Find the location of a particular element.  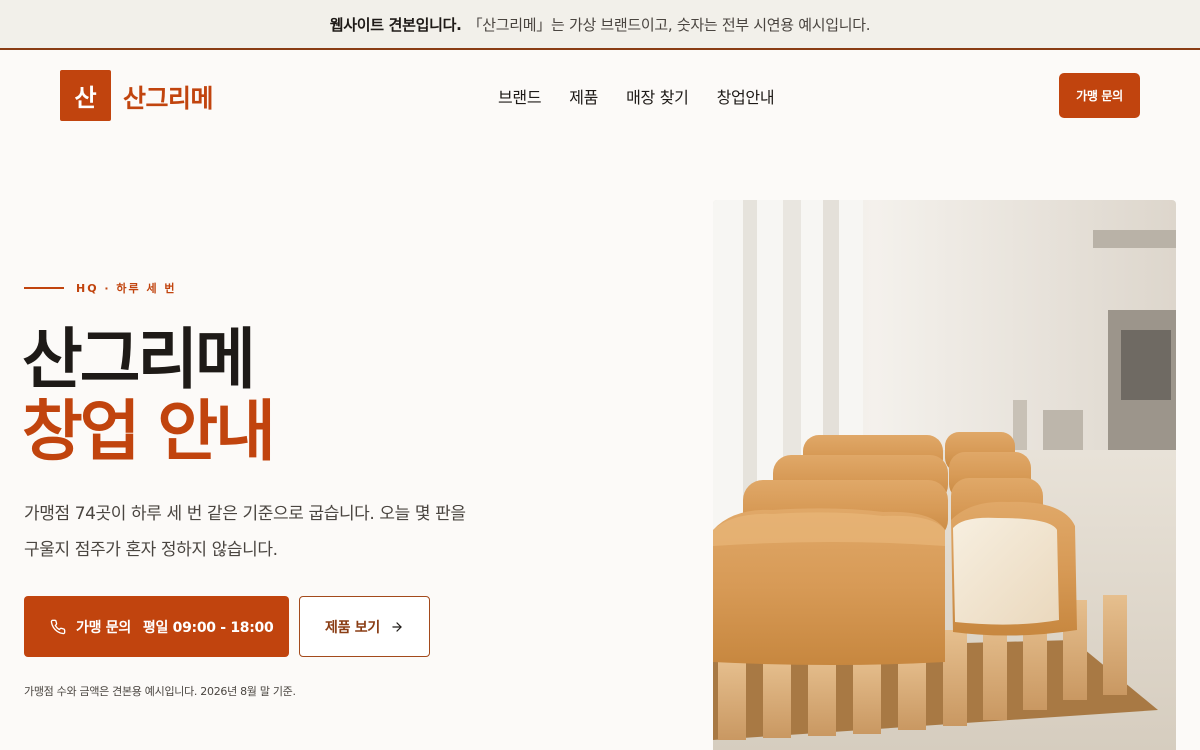

arrow-right-icon is located at coordinates (397, 626).